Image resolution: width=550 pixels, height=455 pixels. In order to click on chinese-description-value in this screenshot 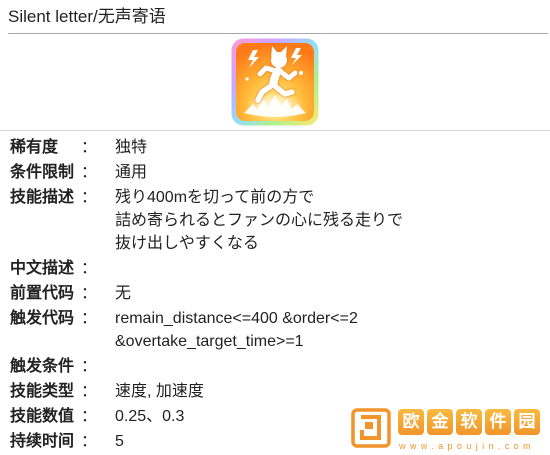, I will do `click(332, 268)`.